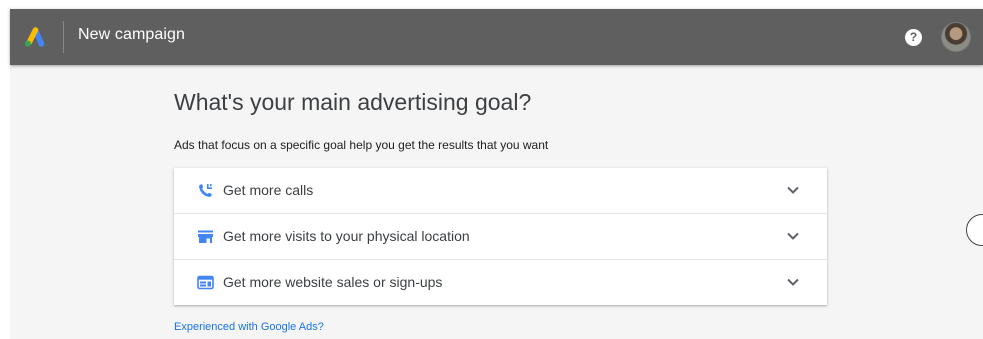  Describe the element at coordinates (205, 190) in the screenshot. I see `phone-icon` at that location.